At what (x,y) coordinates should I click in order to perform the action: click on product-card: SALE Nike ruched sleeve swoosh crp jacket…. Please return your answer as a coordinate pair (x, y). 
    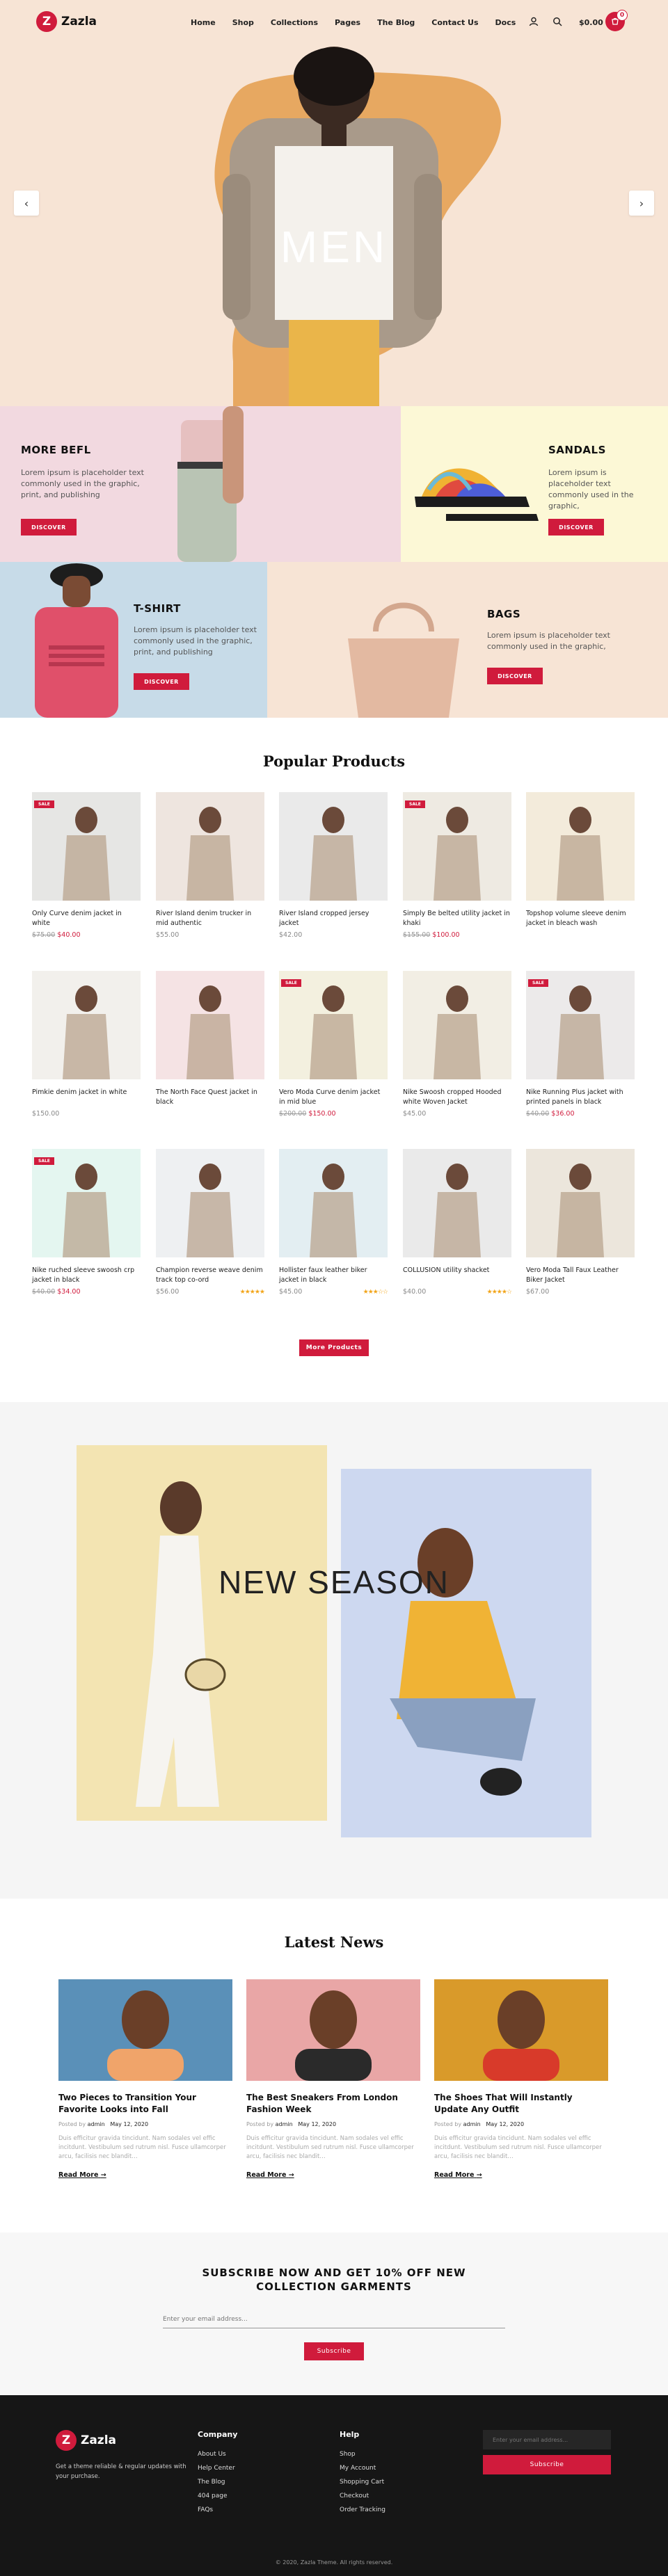
    Looking at the image, I should click on (86, 1223).